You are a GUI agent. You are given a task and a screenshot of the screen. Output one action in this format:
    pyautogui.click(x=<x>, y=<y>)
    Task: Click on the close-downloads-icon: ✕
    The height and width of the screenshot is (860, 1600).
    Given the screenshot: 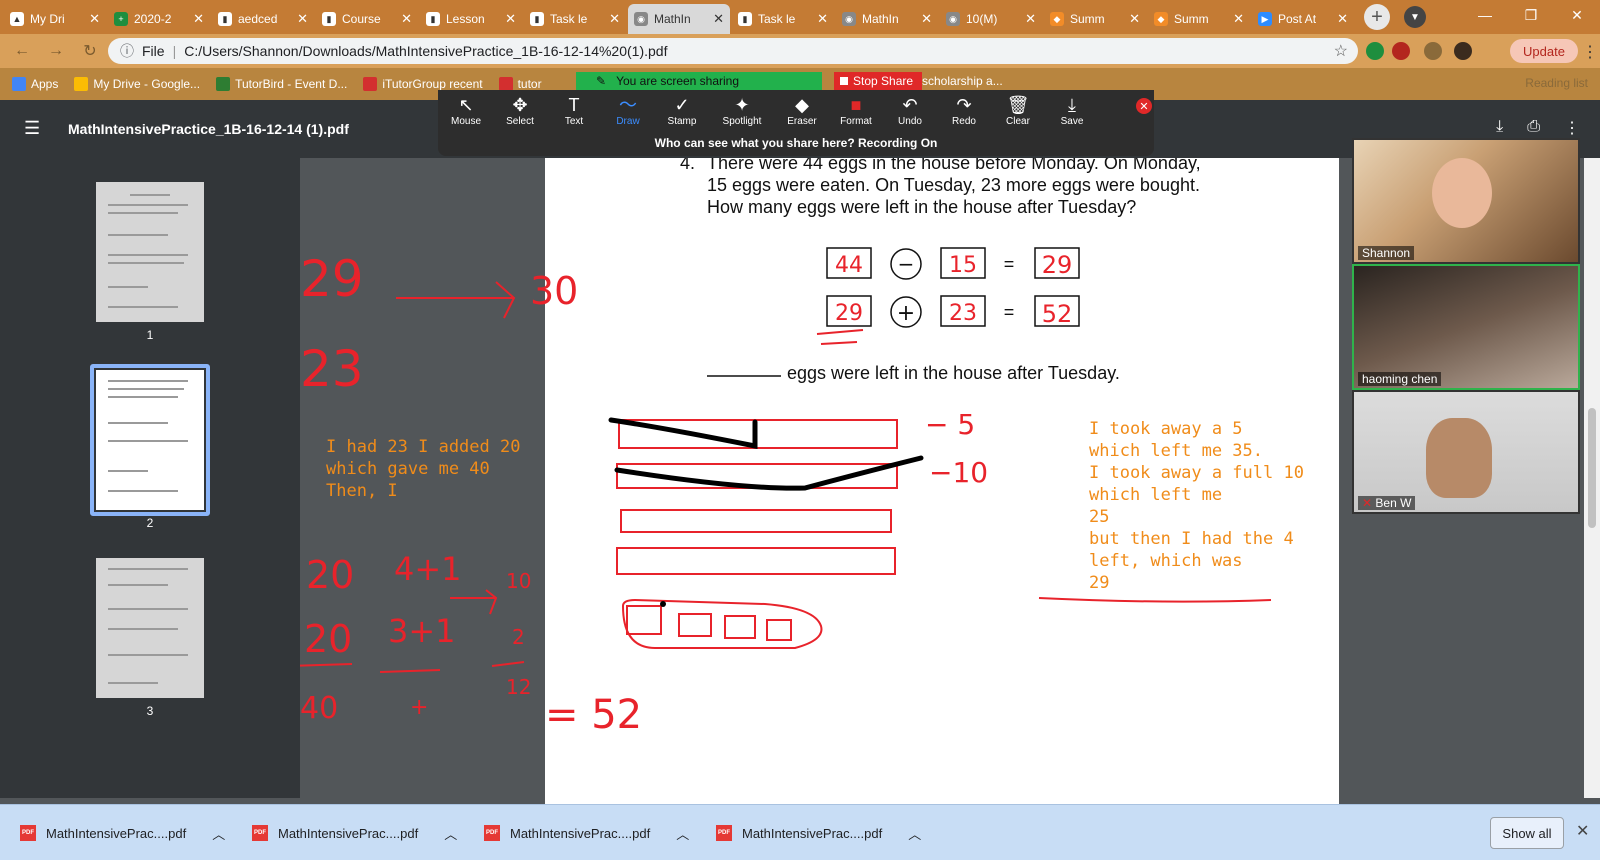 What is the action you would take?
    pyautogui.click(x=1582, y=831)
    